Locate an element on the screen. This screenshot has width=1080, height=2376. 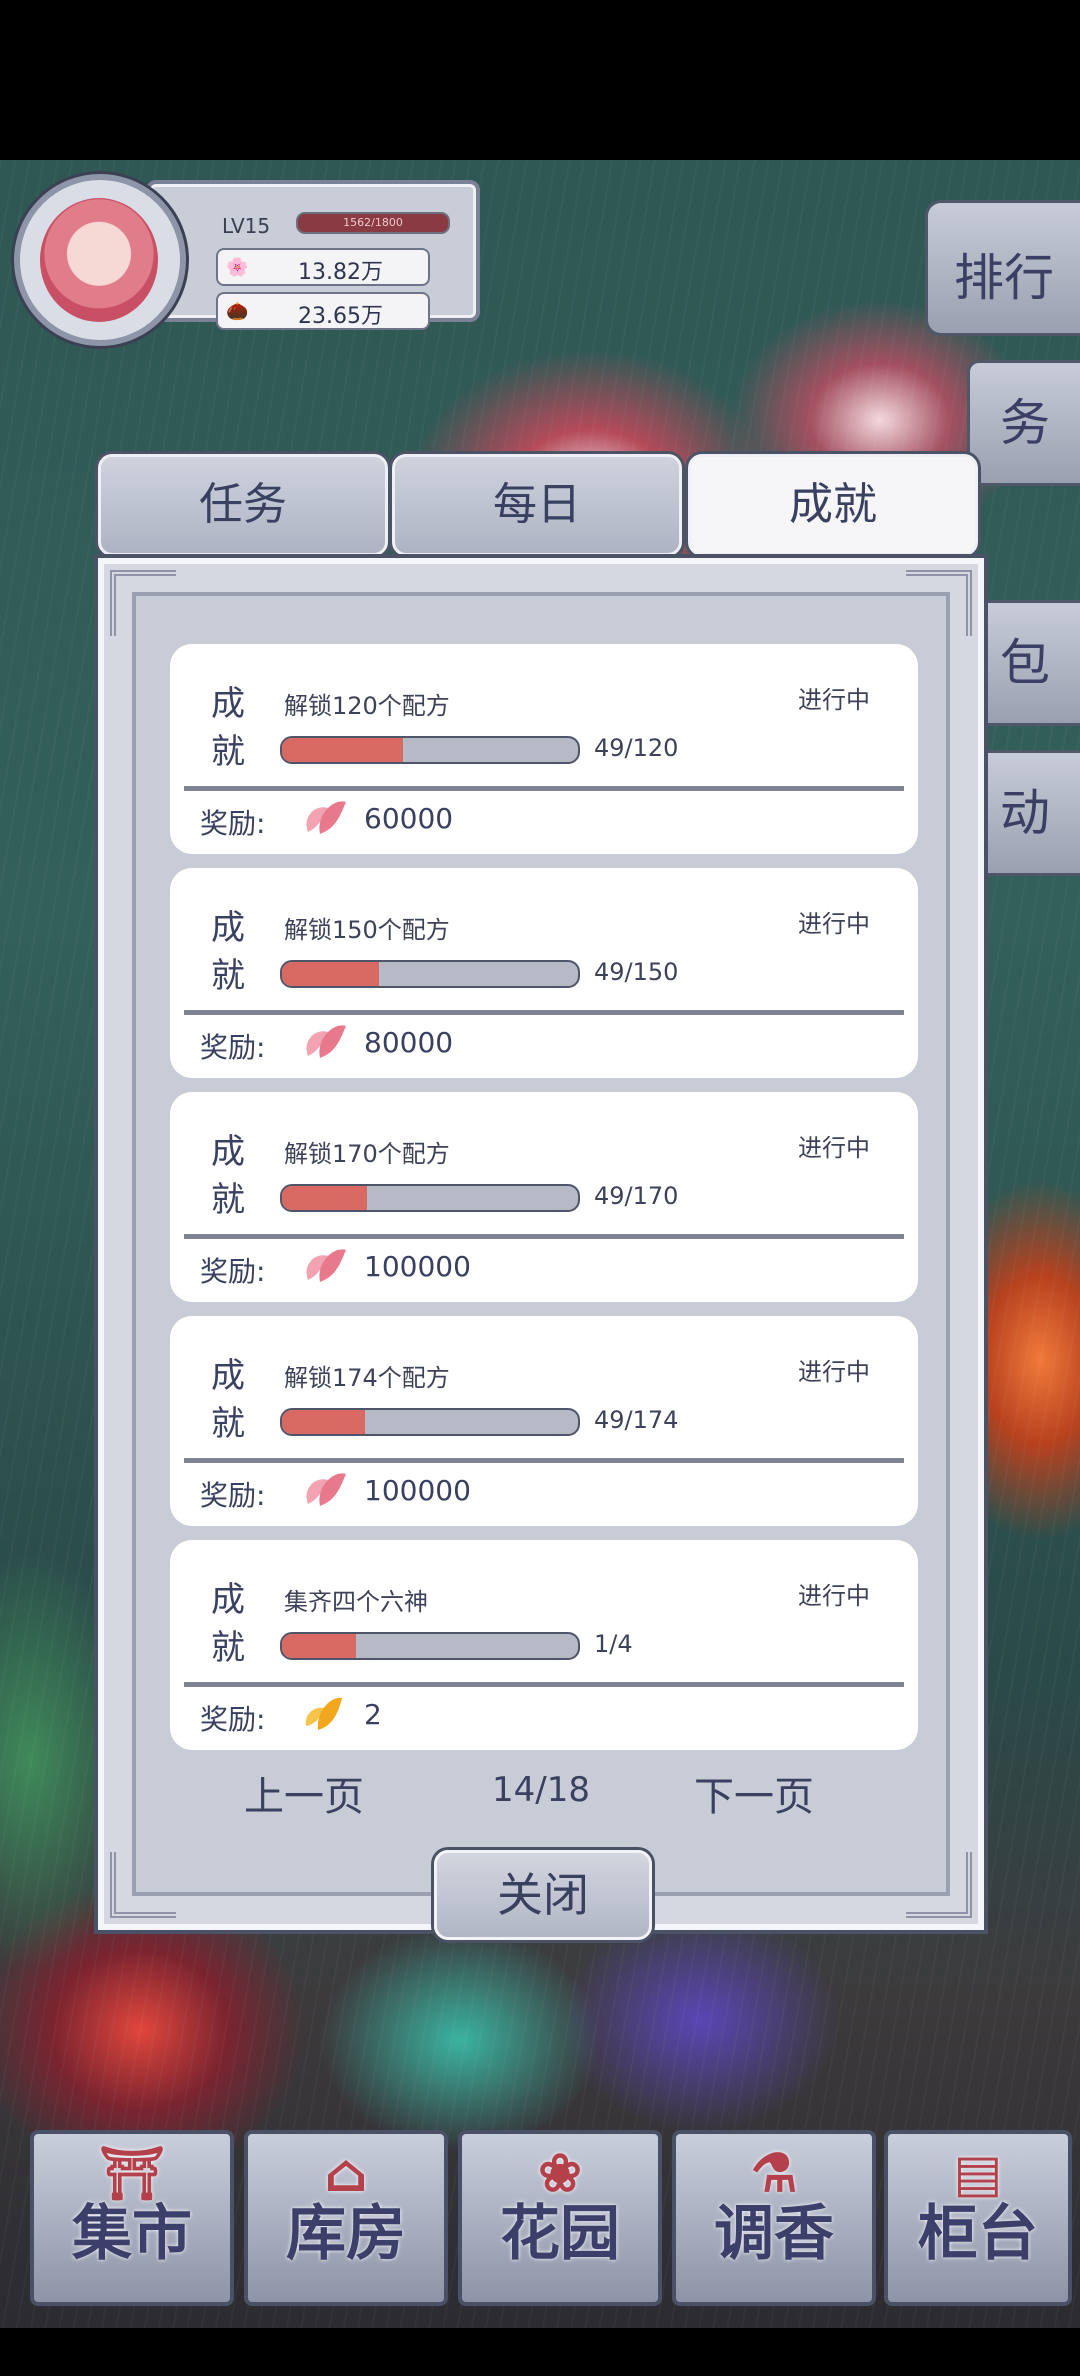
achievement-title: 解锁170个配方 is located at coordinates (367, 1154).